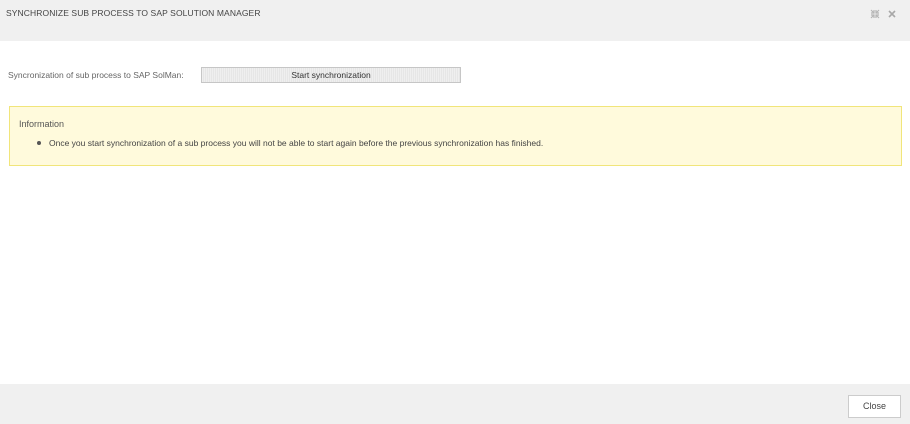  I want to click on dialog-footer: Close, so click(455, 404).